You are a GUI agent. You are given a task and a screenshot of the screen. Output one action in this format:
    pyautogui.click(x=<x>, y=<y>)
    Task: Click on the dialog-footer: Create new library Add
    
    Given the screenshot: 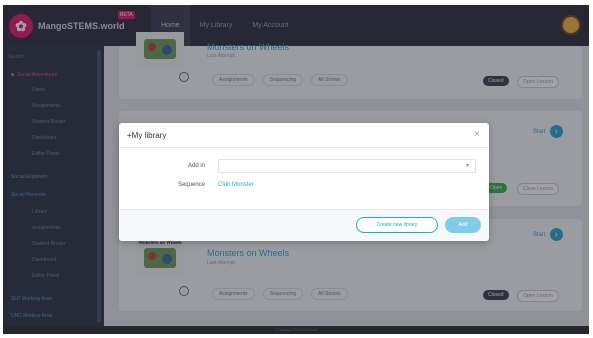 What is the action you would take?
    pyautogui.click(x=304, y=225)
    